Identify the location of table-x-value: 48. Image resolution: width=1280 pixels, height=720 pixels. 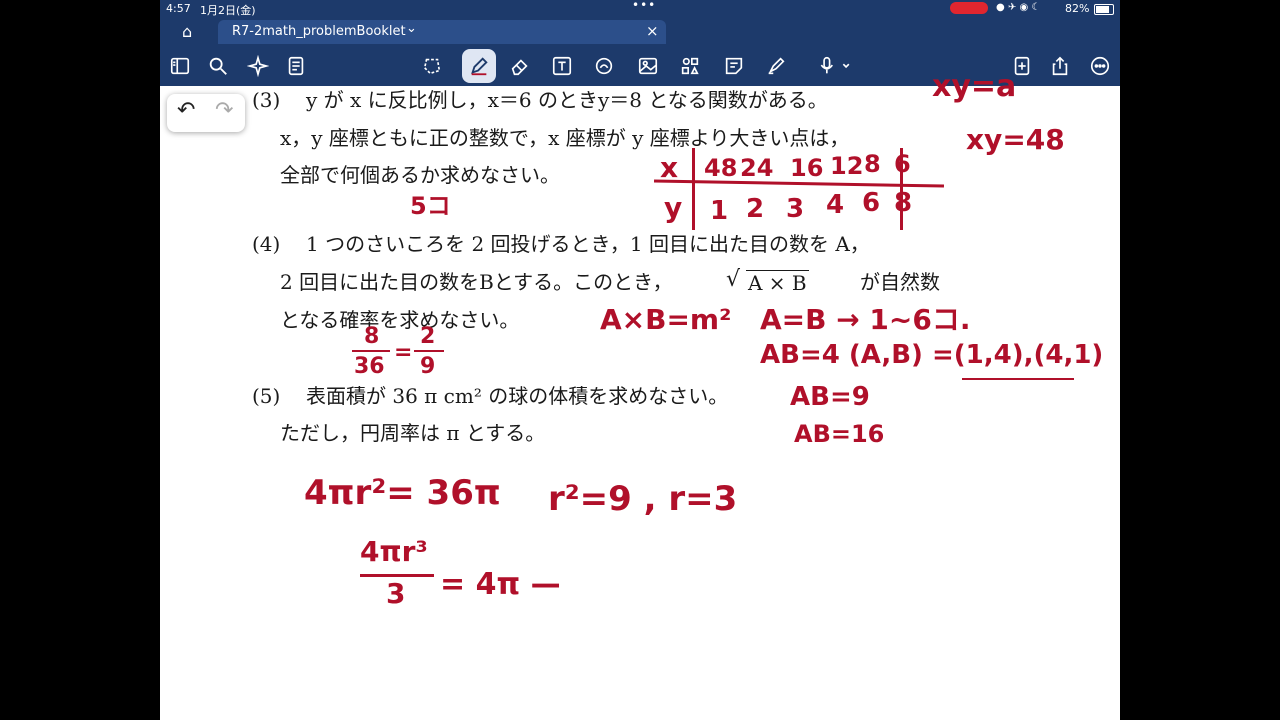
(721, 168).